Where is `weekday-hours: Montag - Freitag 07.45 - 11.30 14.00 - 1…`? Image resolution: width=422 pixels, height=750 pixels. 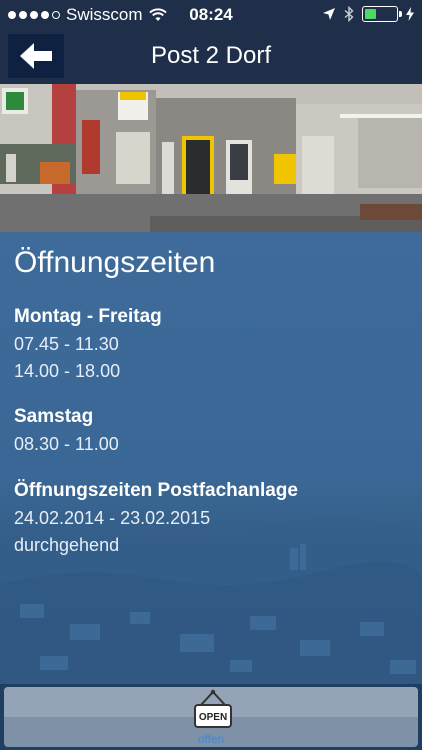 weekday-hours: Montag - Freitag 07.45 - 11.30 14.00 - 1… is located at coordinates (88, 344).